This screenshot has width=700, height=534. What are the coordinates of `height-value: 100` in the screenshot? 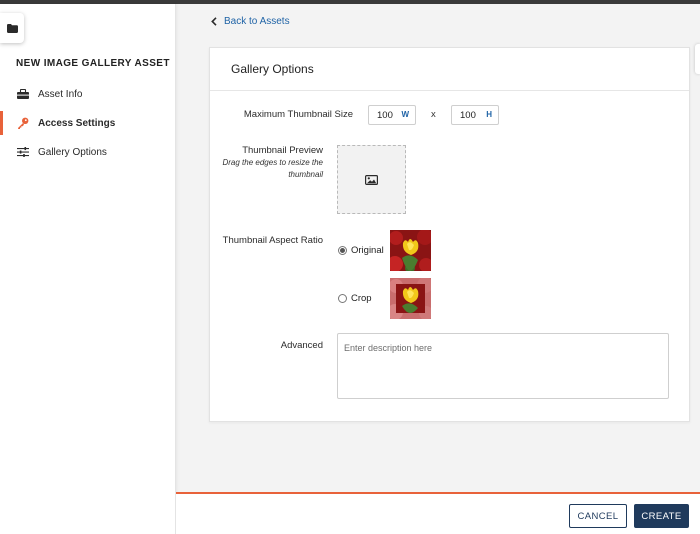 It's located at (468, 115).